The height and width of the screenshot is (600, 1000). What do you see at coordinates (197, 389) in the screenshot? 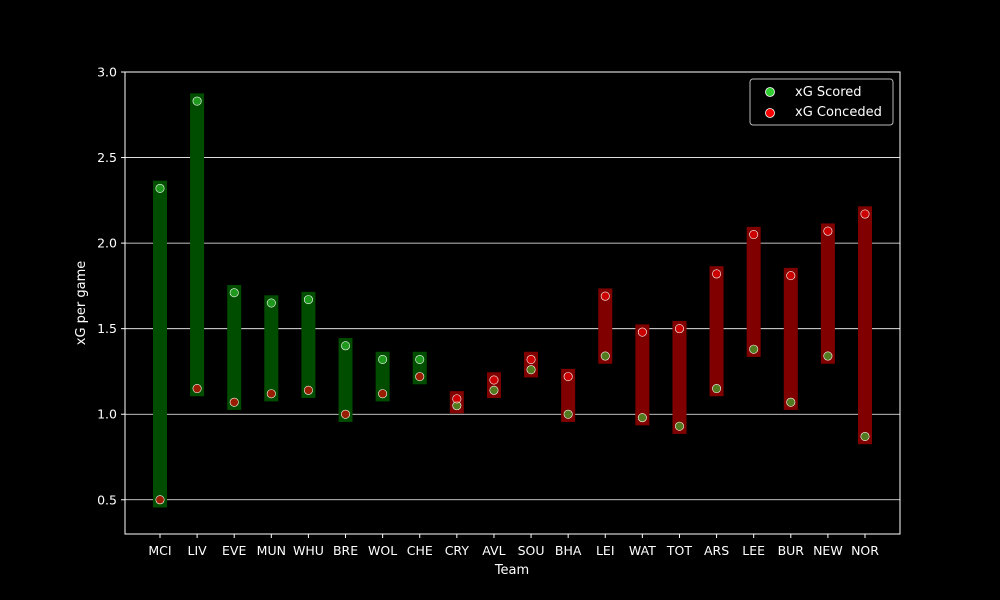
I see `point-conceded-liv` at bounding box center [197, 389].